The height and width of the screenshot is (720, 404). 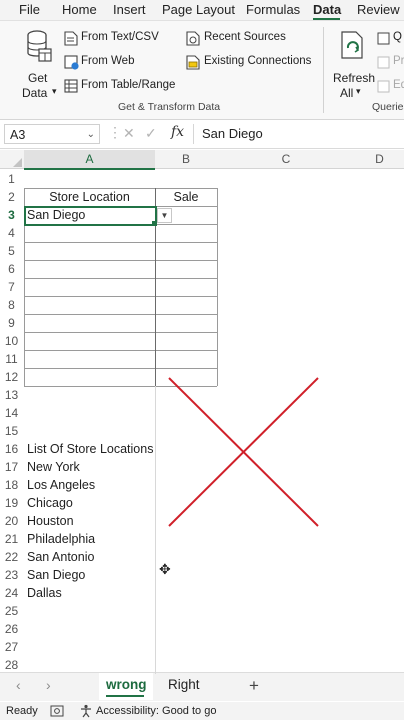 I want to click on cell-a19: Chicago, so click(x=50, y=503).